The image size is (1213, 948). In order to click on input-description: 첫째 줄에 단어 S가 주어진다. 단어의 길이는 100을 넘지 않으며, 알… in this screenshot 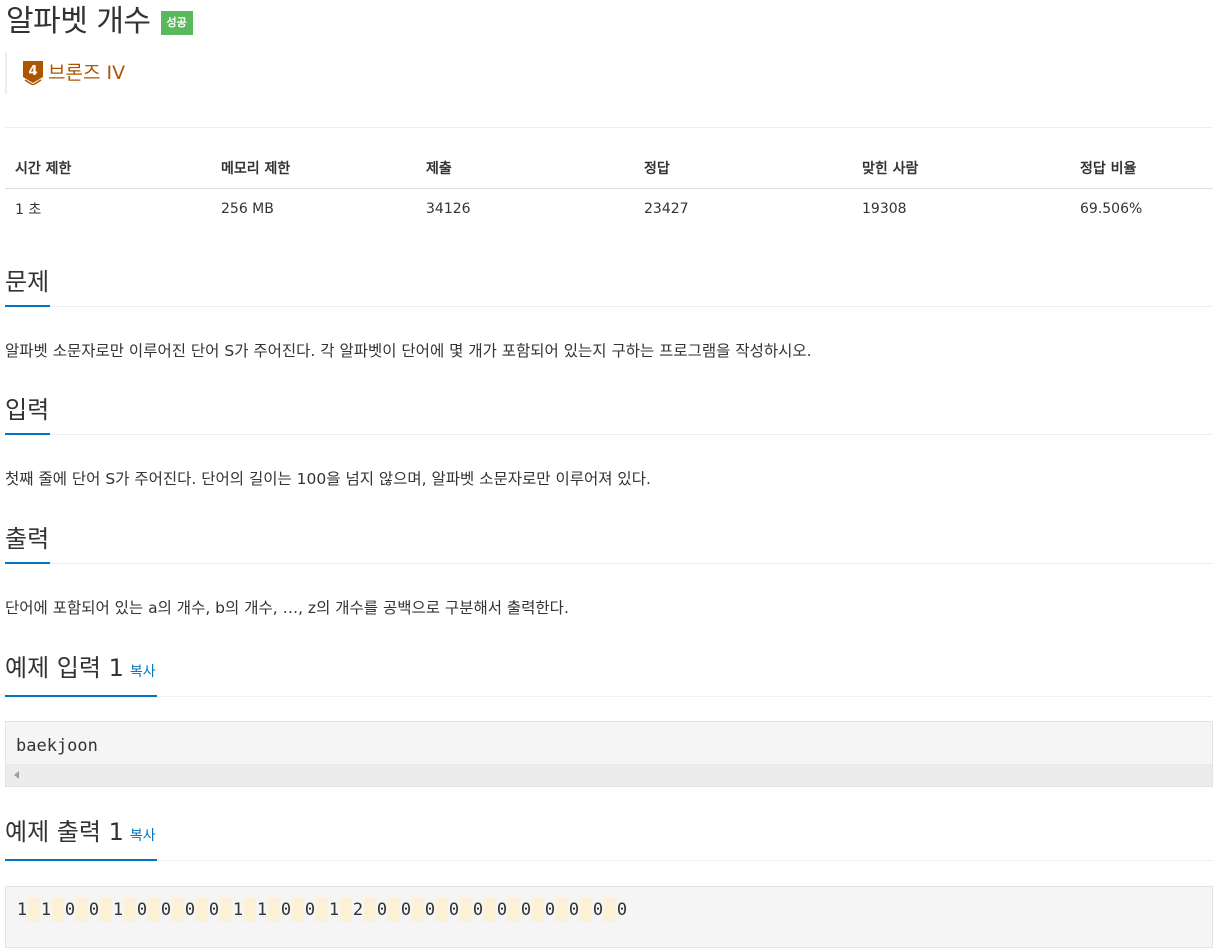, I will do `click(328, 479)`.